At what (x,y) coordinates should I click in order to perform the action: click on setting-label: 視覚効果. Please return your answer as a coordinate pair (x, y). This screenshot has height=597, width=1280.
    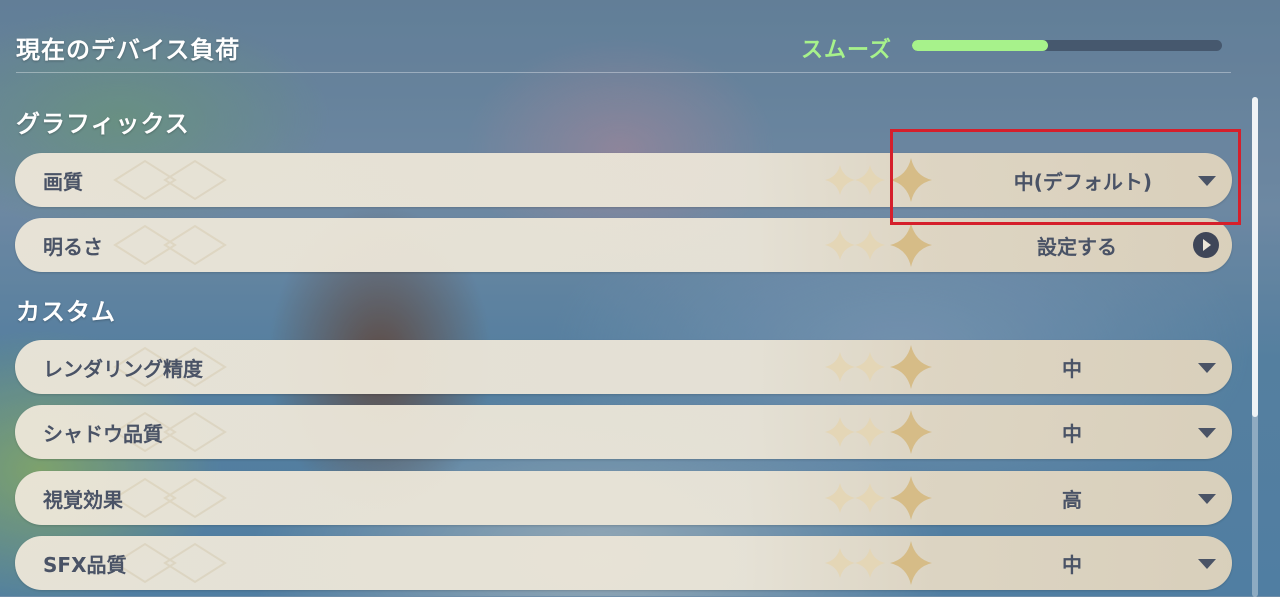
    Looking at the image, I should click on (83, 500).